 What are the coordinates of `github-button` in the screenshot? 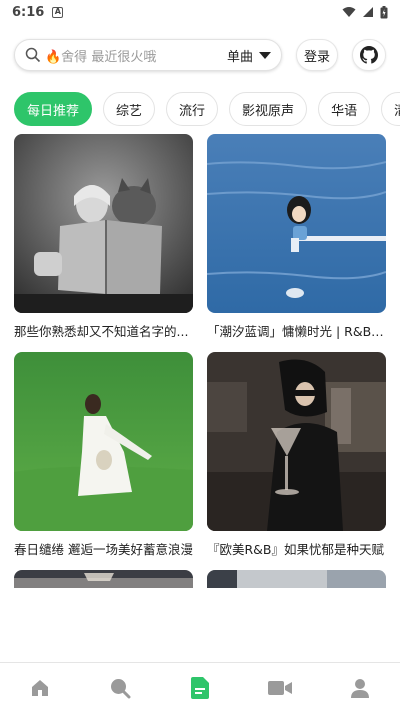 It's located at (369, 55).